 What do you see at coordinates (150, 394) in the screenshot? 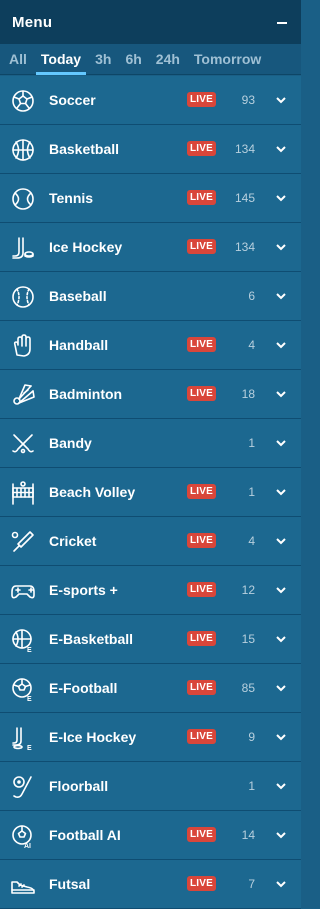
I see `sport-row-badminton: Badminton LIVE 18` at bounding box center [150, 394].